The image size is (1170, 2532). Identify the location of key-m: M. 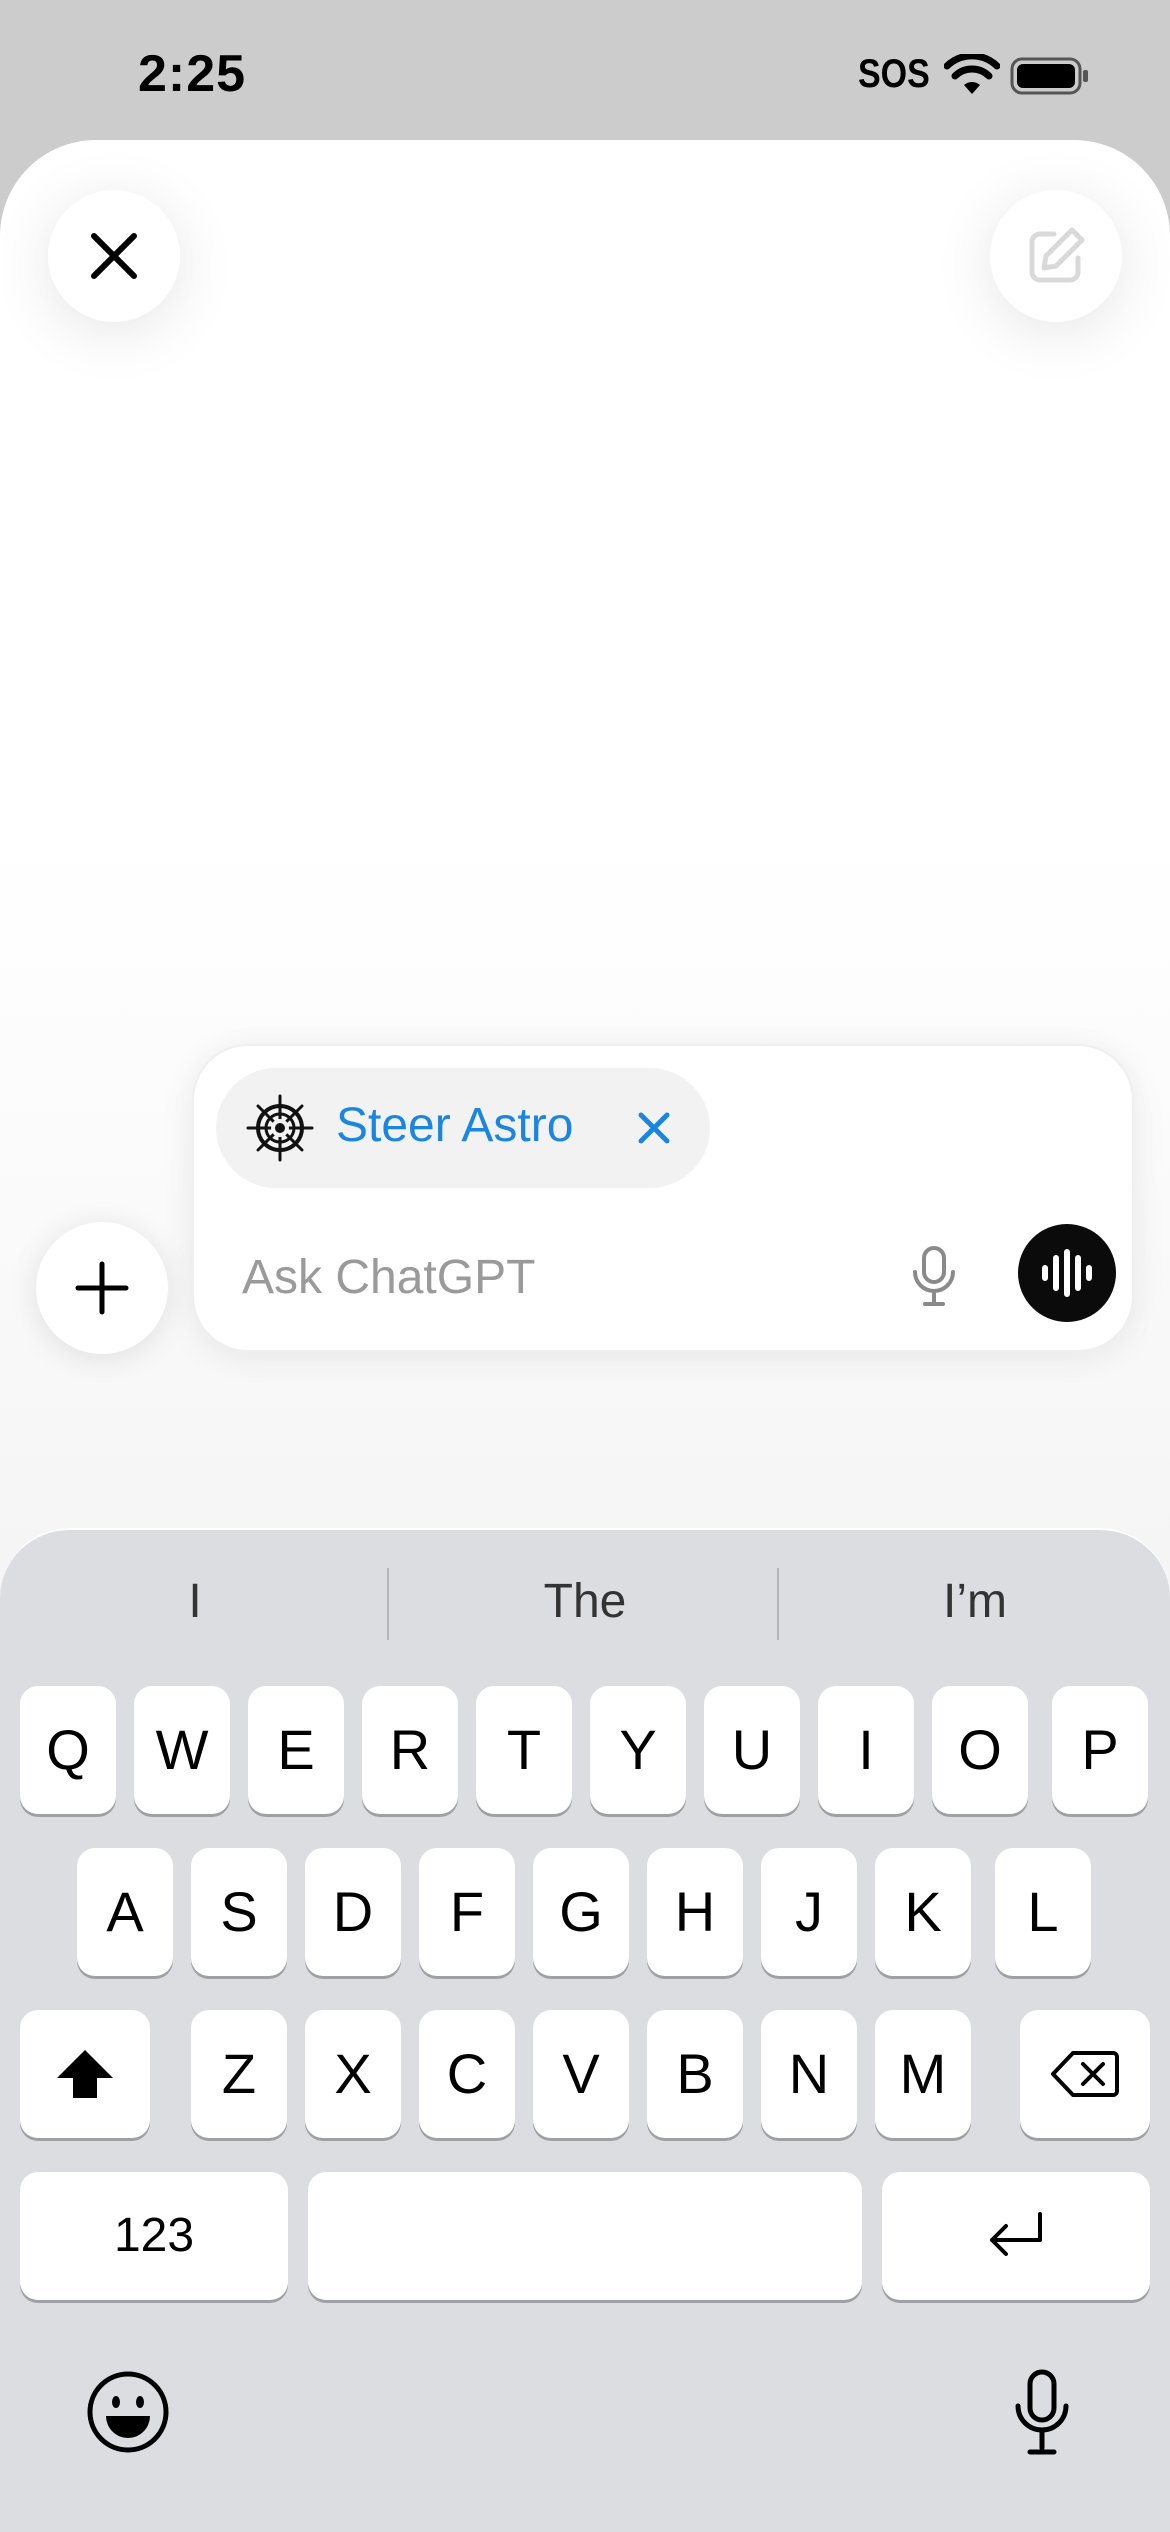
(923, 2074).